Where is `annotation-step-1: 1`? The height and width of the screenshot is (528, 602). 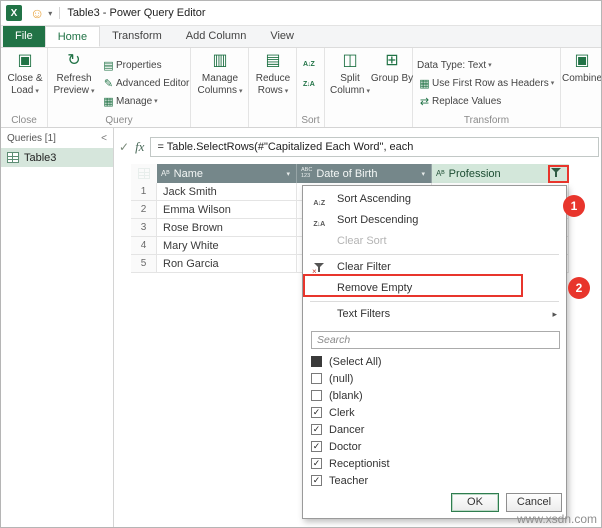 annotation-step-1: 1 is located at coordinates (574, 206).